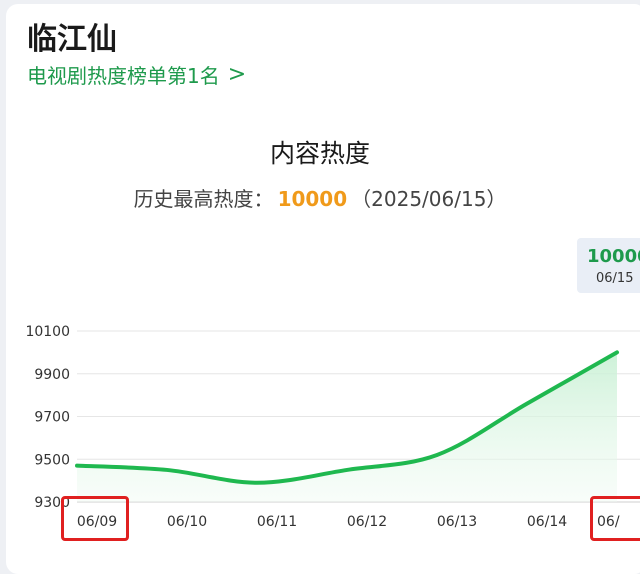 The height and width of the screenshot is (574, 640). What do you see at coordinates (187, 522) in the screenshot?
I see `x-tick-label: 06/10` at bounding box center [187, 522].